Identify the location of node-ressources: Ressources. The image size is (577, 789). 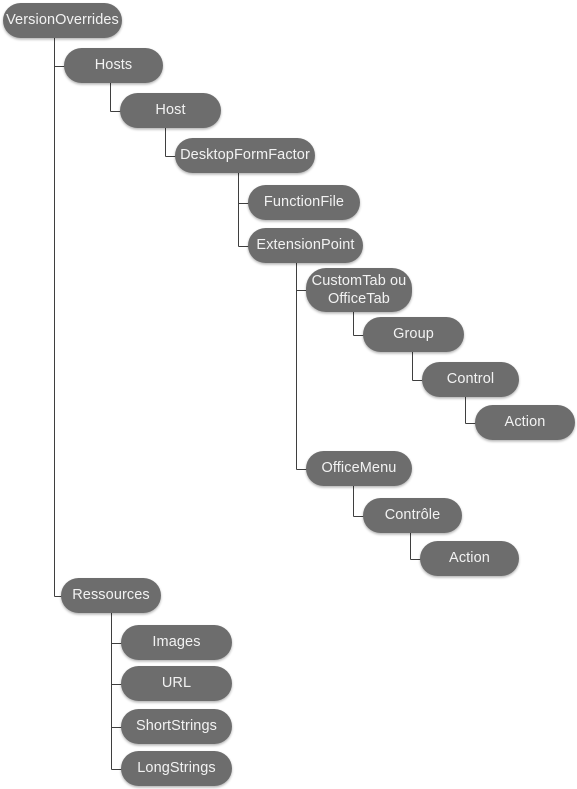
(111, 595).